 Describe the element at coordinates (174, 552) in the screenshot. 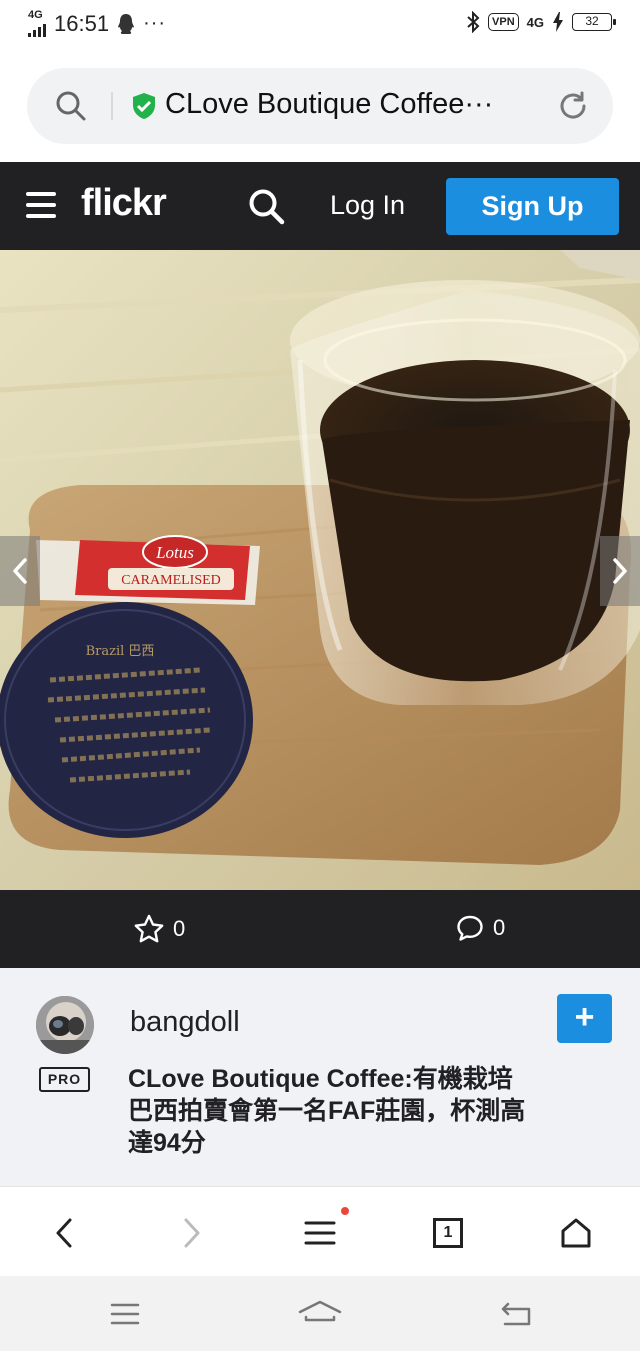

I see `lotus-text: Lotus` at that location.